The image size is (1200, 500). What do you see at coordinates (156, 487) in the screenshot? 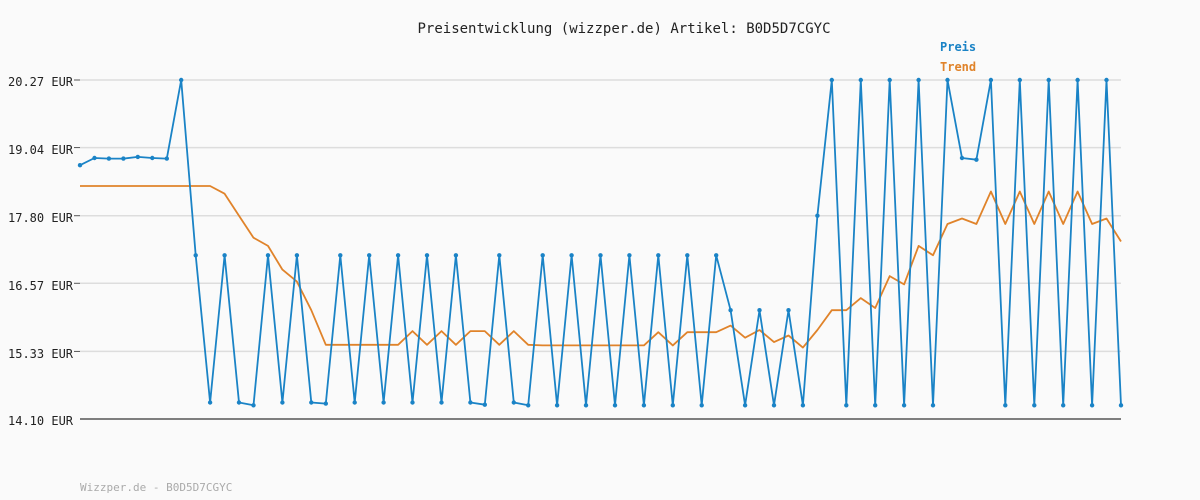
I see `chart-footer: Wizzper.de - B0D5D7CGYC` at bounding box center [156, 487].